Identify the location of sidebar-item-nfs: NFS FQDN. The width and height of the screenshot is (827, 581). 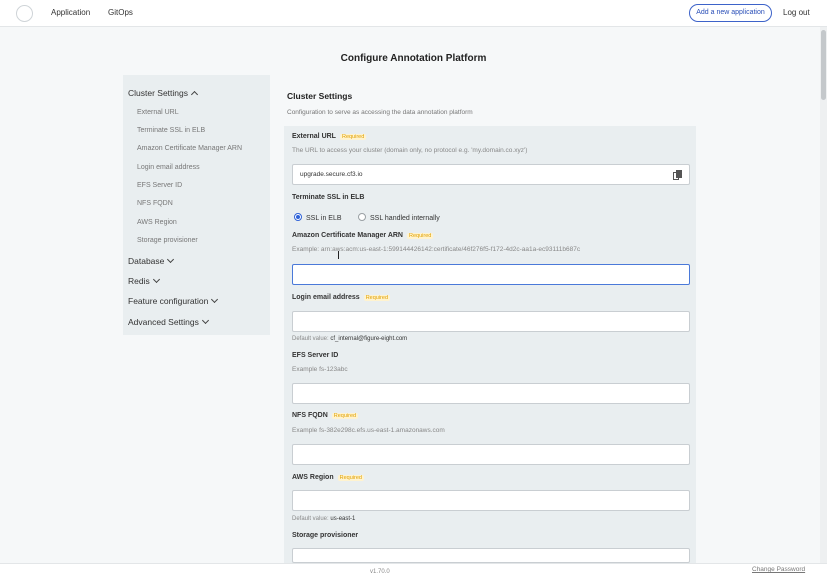
(155, 203).